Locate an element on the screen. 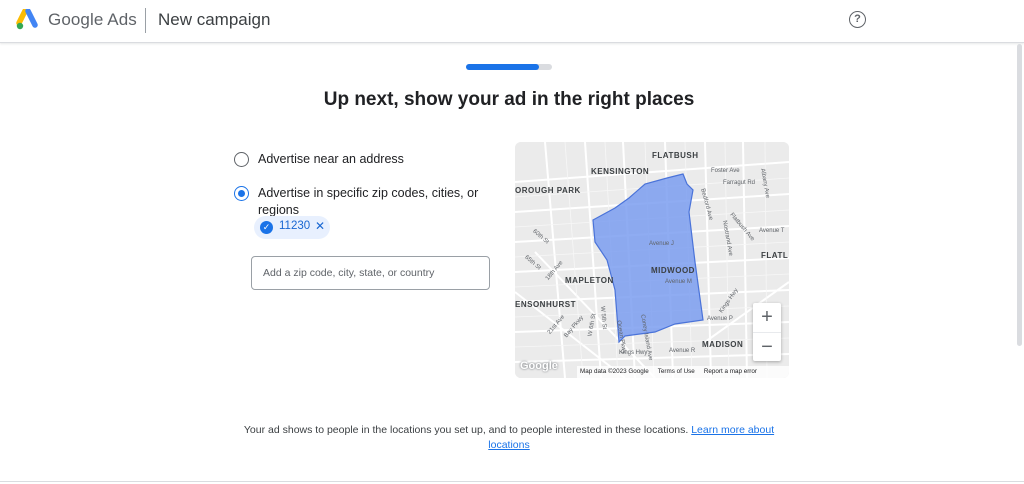 Image resolution: width=1024 pixels, height=484 pixels. location-search-input is located at coordinates (370, 273).